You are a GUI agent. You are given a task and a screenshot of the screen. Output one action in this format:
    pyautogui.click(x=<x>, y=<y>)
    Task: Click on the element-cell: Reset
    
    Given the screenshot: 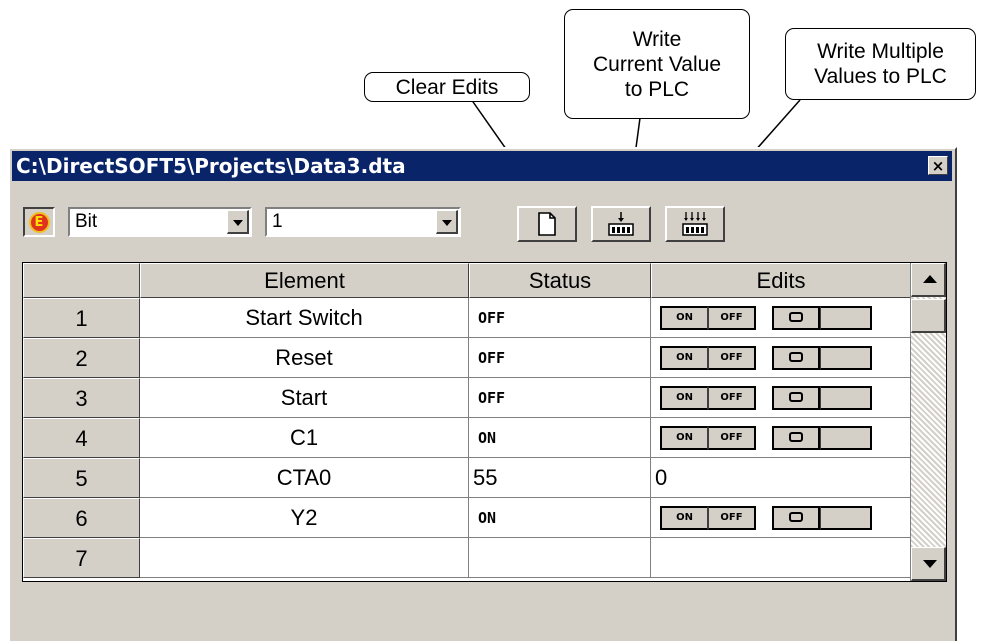 What is the action you would take?
    pyautogui.click(x=304, y=358)
    